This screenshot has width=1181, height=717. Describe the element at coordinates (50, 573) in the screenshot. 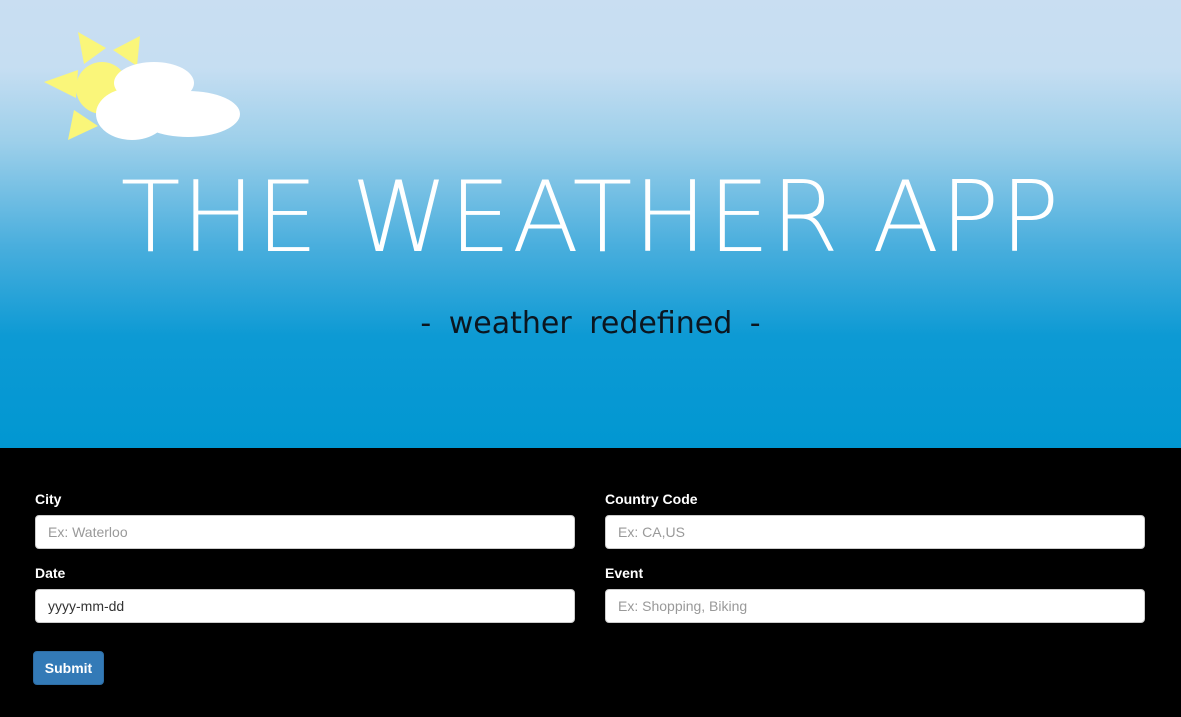

I see `date-label: Date` at that location.